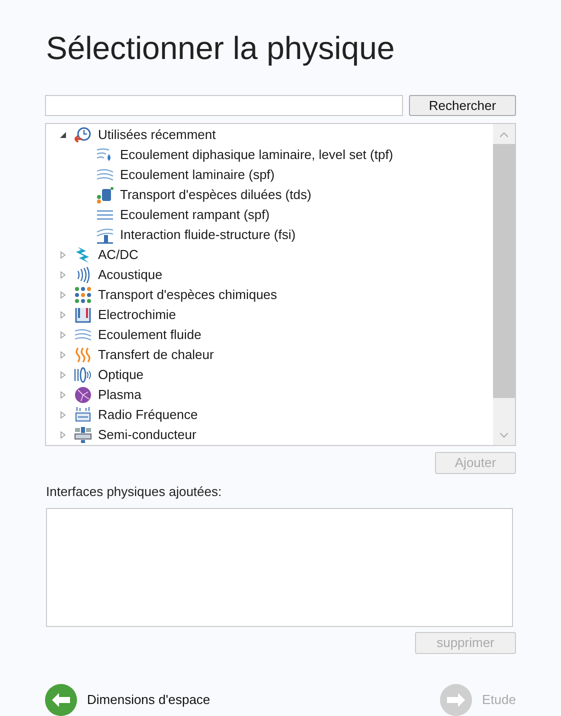 The height and width of the screenshot is (716, 561). What do you see at coordinates (156, 355) in the screenshot?
I see `tree-item: Transfert de chaleur` at bounding box center [156, 355].